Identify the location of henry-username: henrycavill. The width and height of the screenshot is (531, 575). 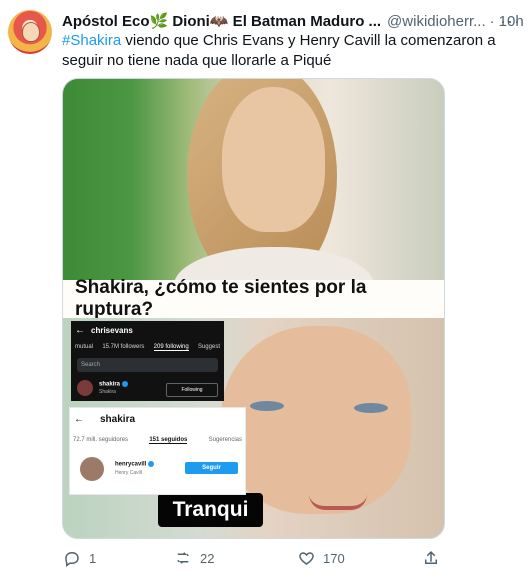
(135, 464).